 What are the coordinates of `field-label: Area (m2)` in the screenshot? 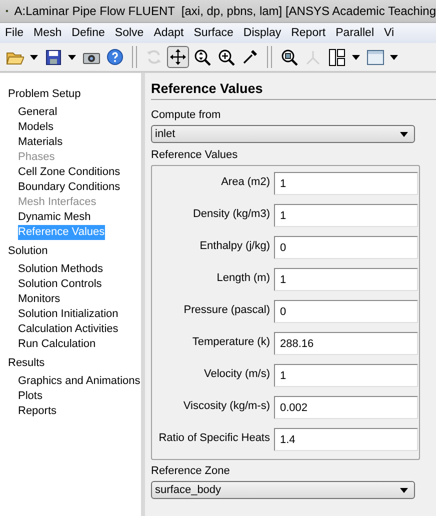 It's located at (245, 182).